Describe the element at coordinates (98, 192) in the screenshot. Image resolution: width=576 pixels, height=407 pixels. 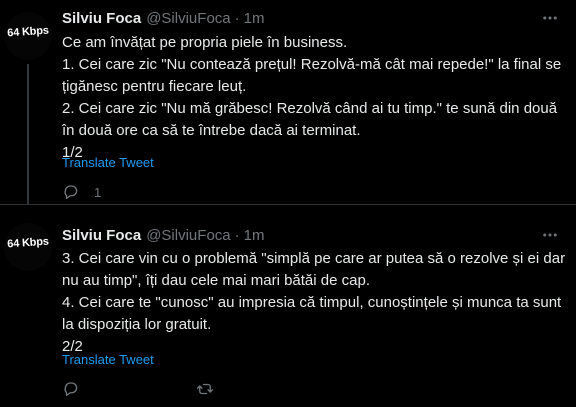
I see `reply-count: 1` at that location.